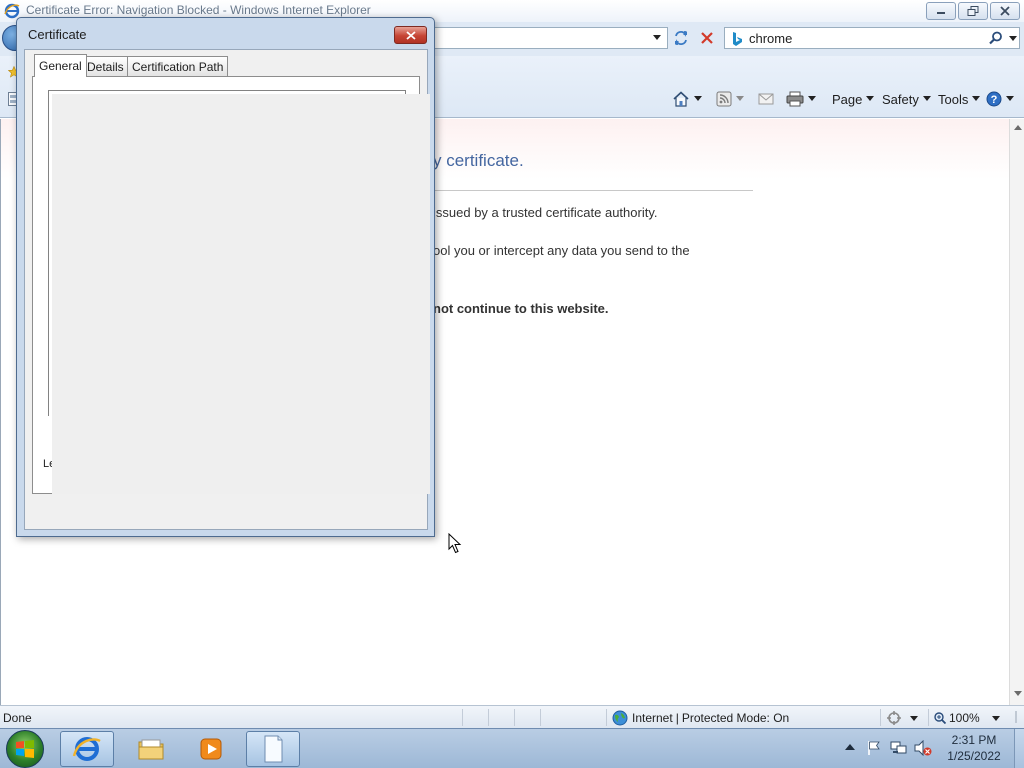 Image resolution: width=1024 pixels, height=768 pixels. I want to click on taskbar-document-button, so click(273, 749).